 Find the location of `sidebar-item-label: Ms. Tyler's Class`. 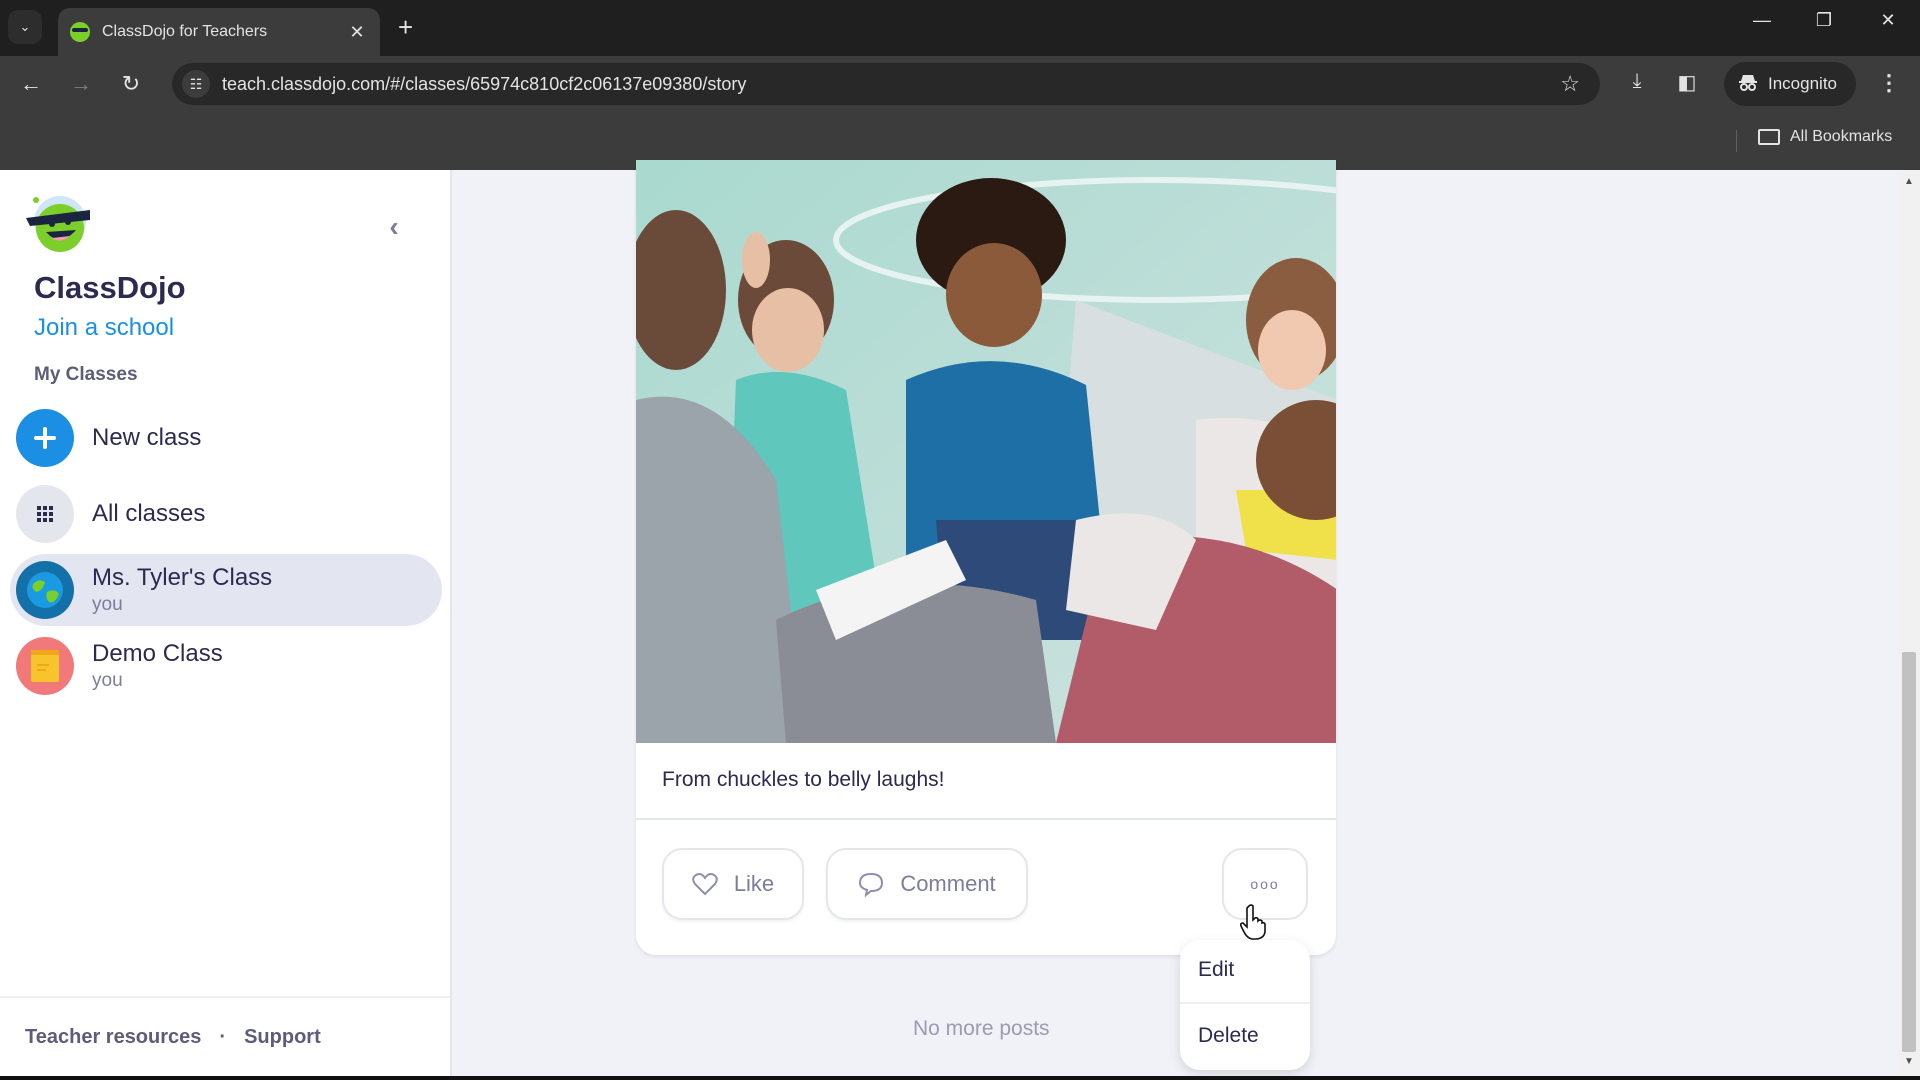

sidebar-item-label: Ms. Tyler's Class is located at coordinates (182, 577).